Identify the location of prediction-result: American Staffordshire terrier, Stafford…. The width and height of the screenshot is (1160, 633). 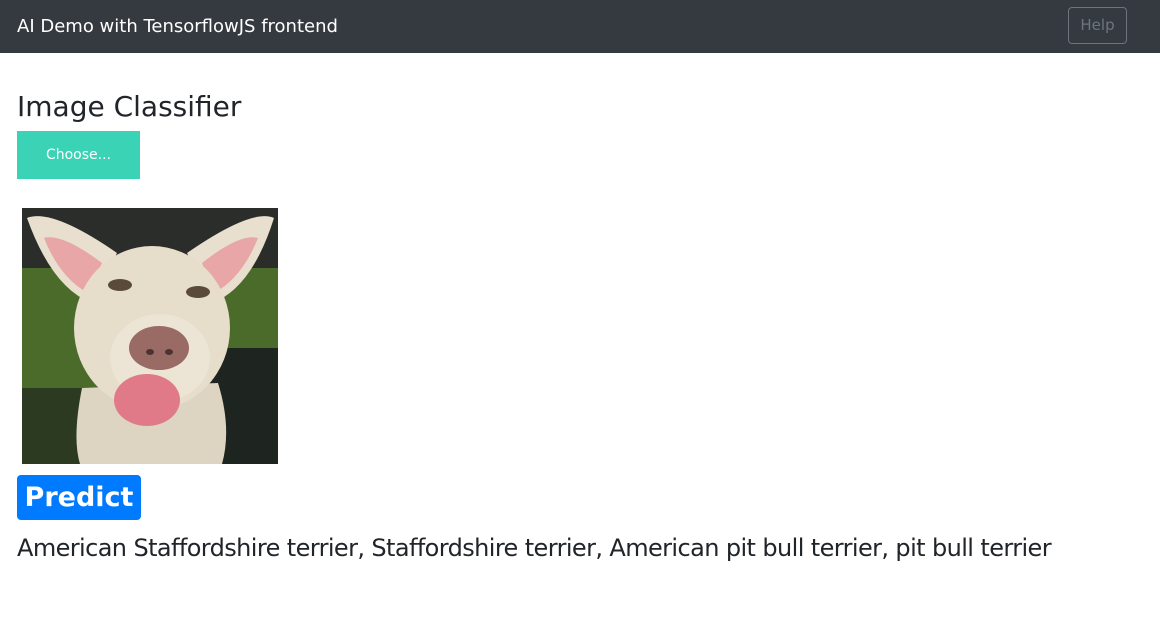
(534, 548).